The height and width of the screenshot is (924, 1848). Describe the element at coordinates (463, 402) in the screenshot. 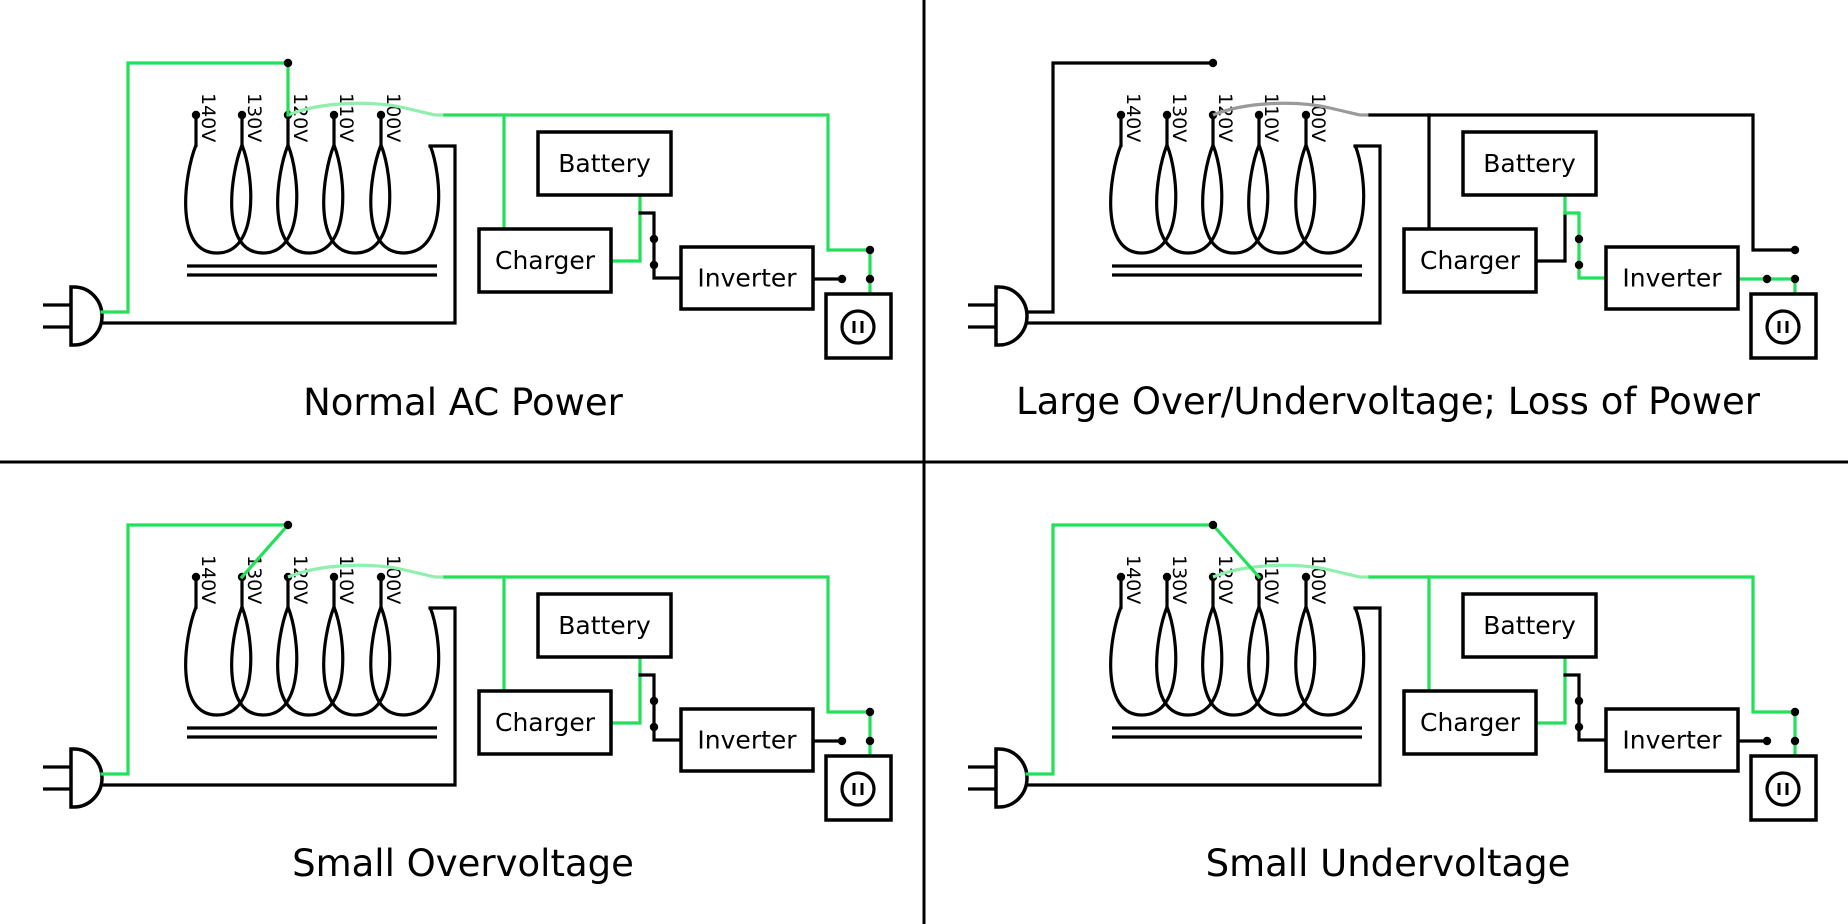

I see `panel-title: Normal AC Power` at that location.